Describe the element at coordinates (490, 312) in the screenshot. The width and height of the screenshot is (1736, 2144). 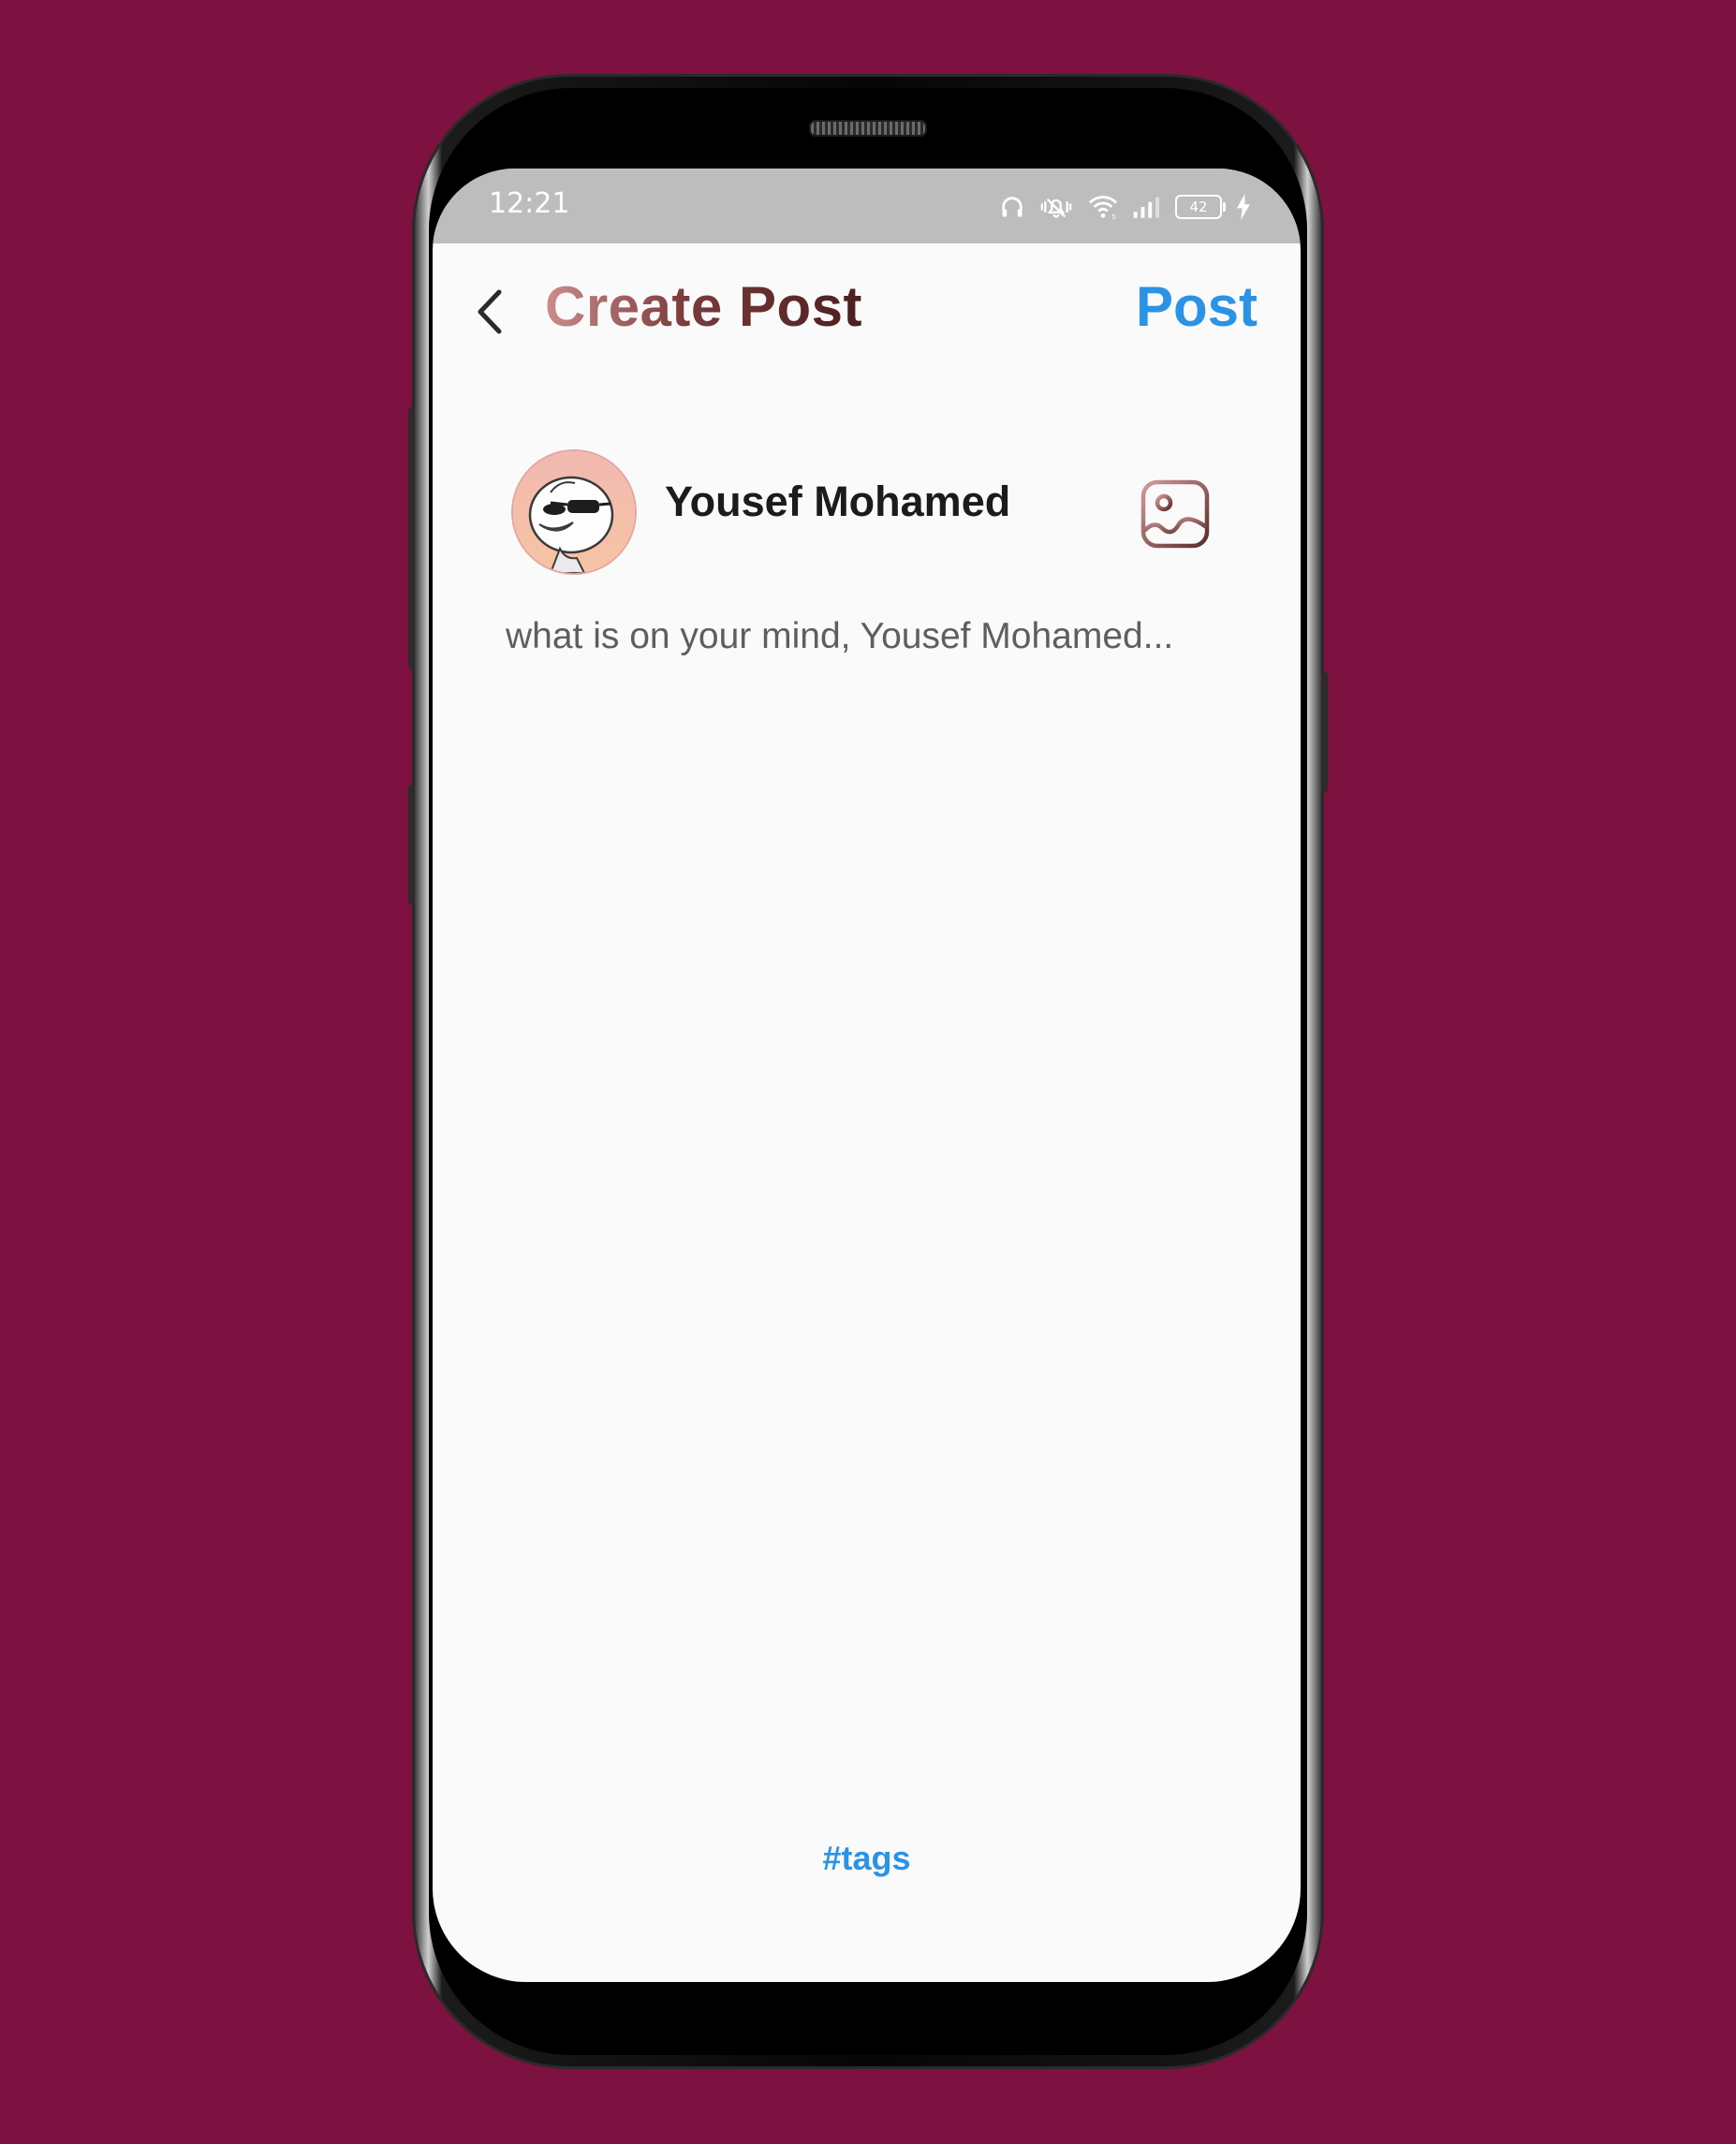
I see `back-arrow-icon` at that location.